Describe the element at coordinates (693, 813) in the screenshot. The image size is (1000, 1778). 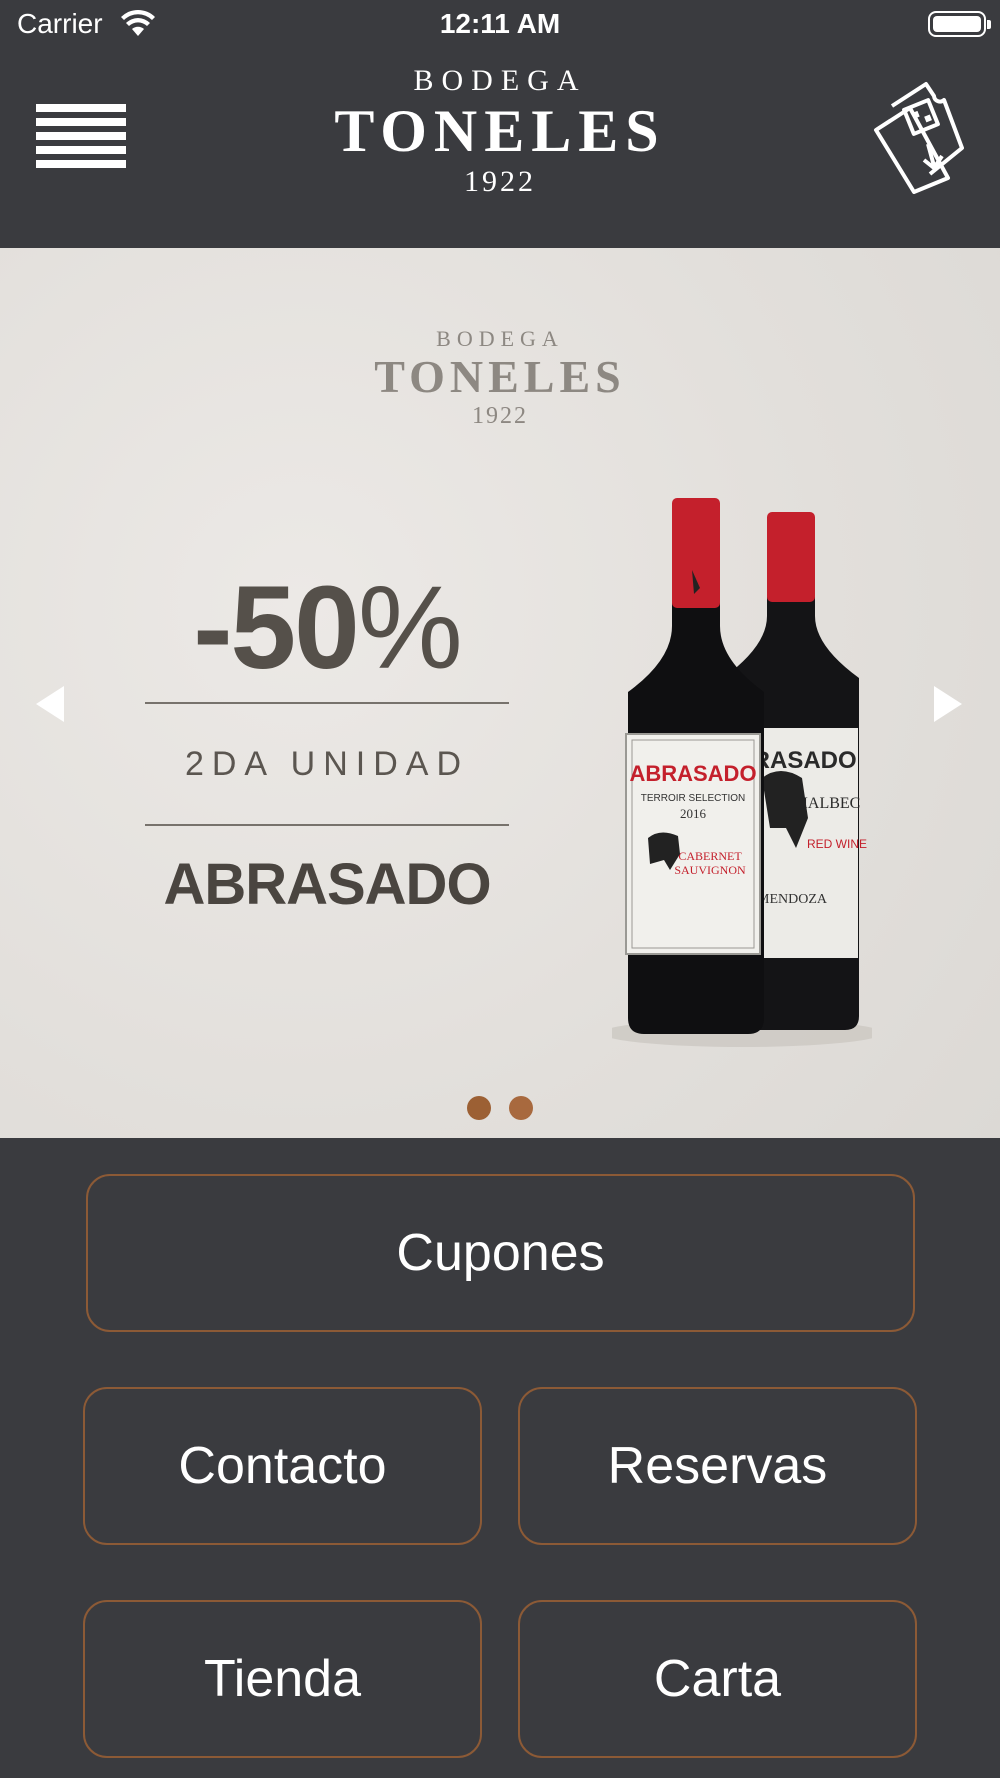
I see `svg-text: 2016` at that location.